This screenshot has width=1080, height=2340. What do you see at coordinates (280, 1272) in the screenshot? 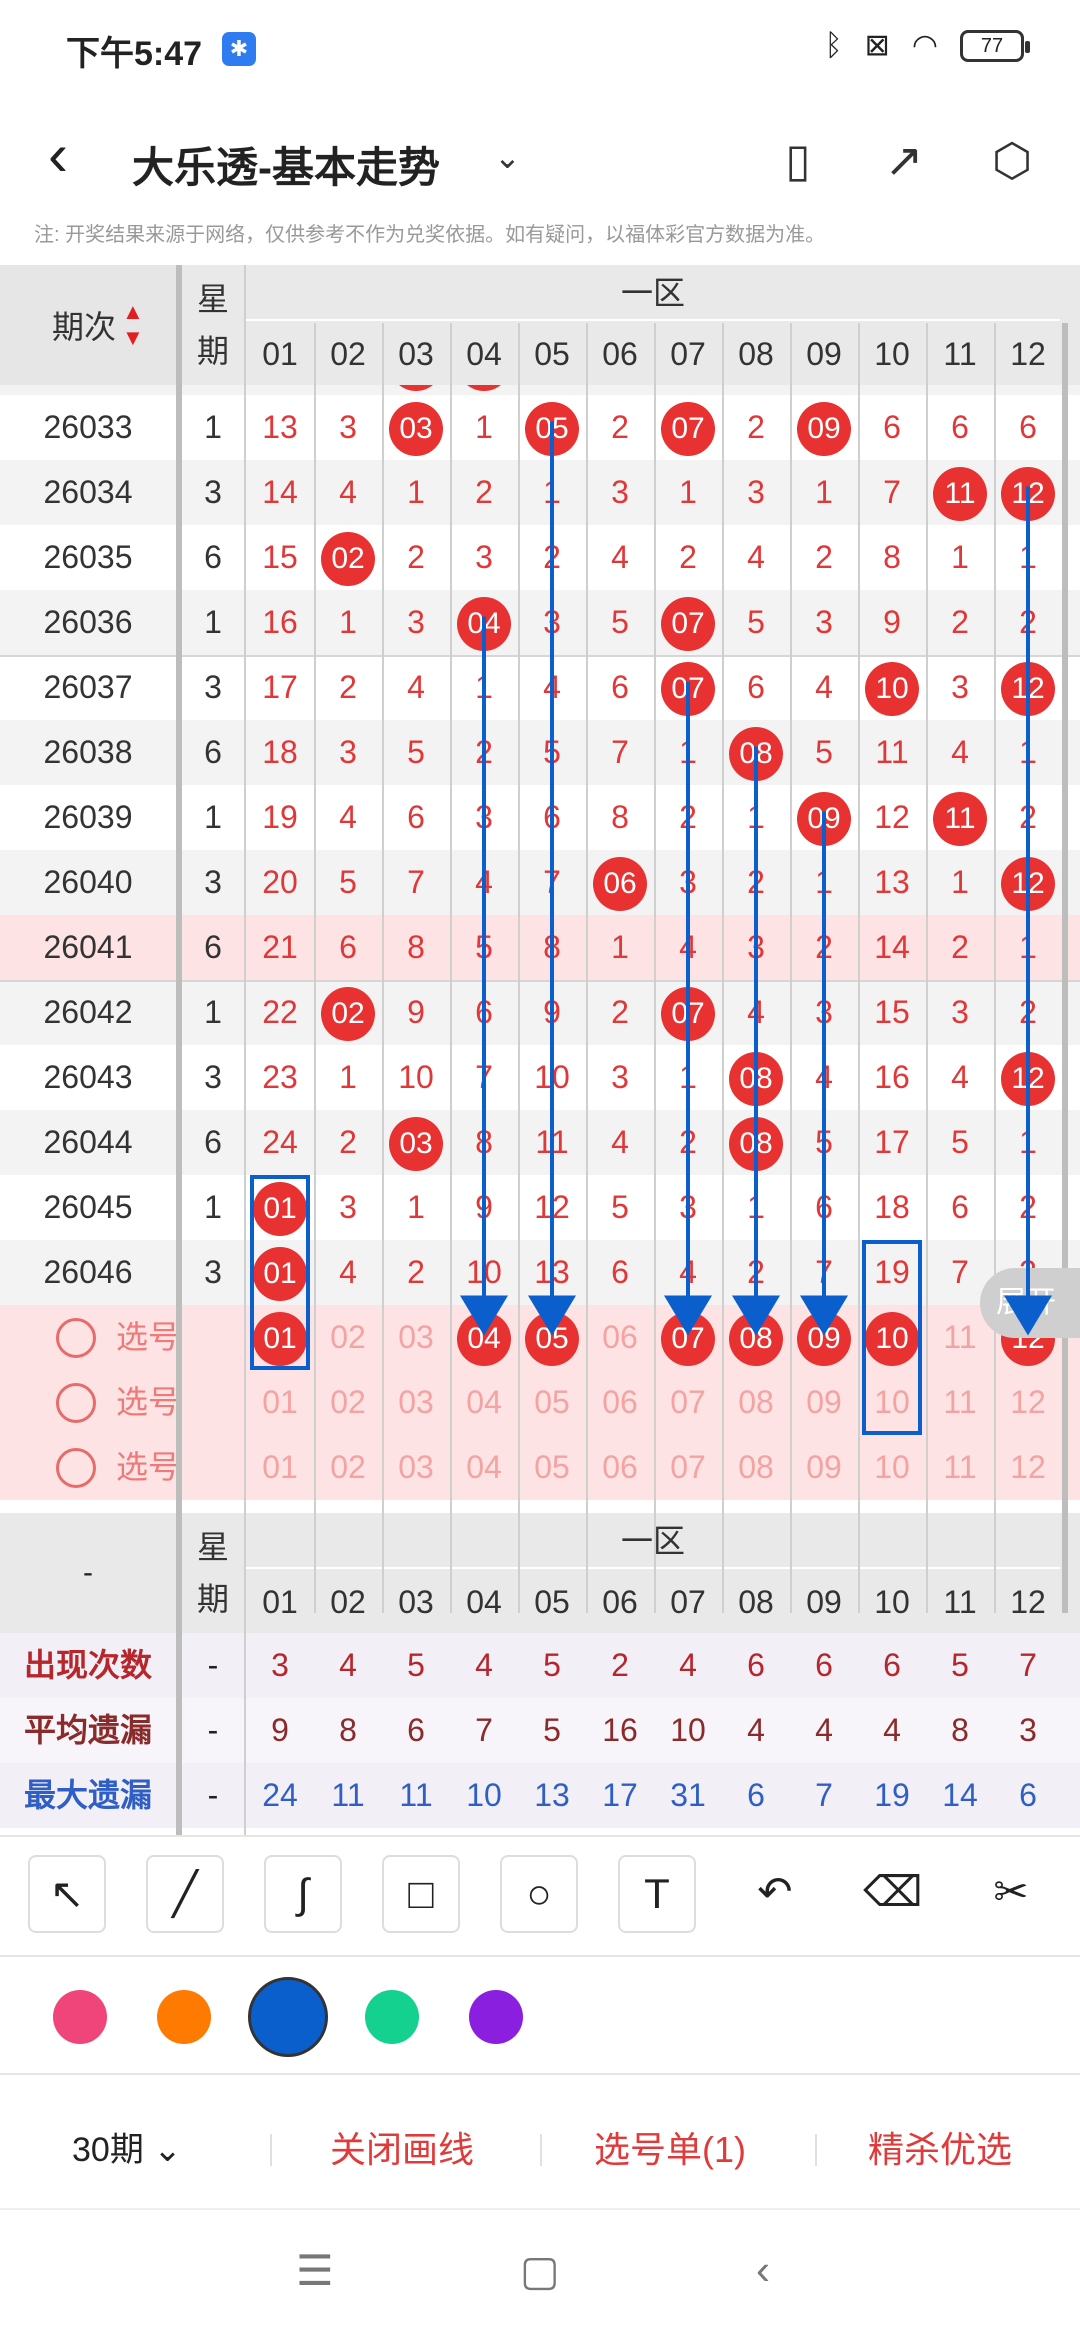
I see `drawn-box-col01` at bounding box center [280, 1272].